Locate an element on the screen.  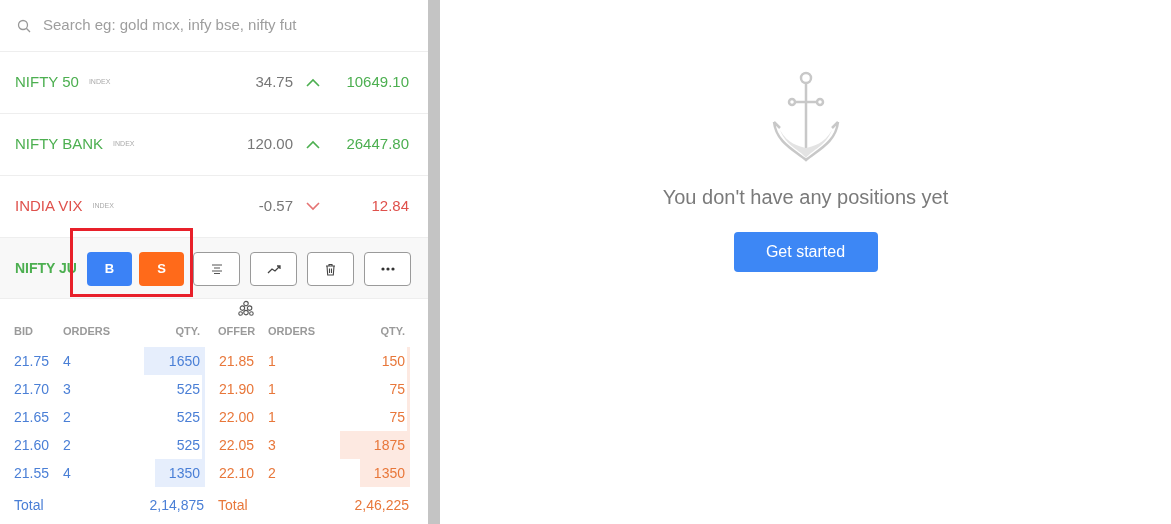
chart-icon is located at coordinates (273, 269).